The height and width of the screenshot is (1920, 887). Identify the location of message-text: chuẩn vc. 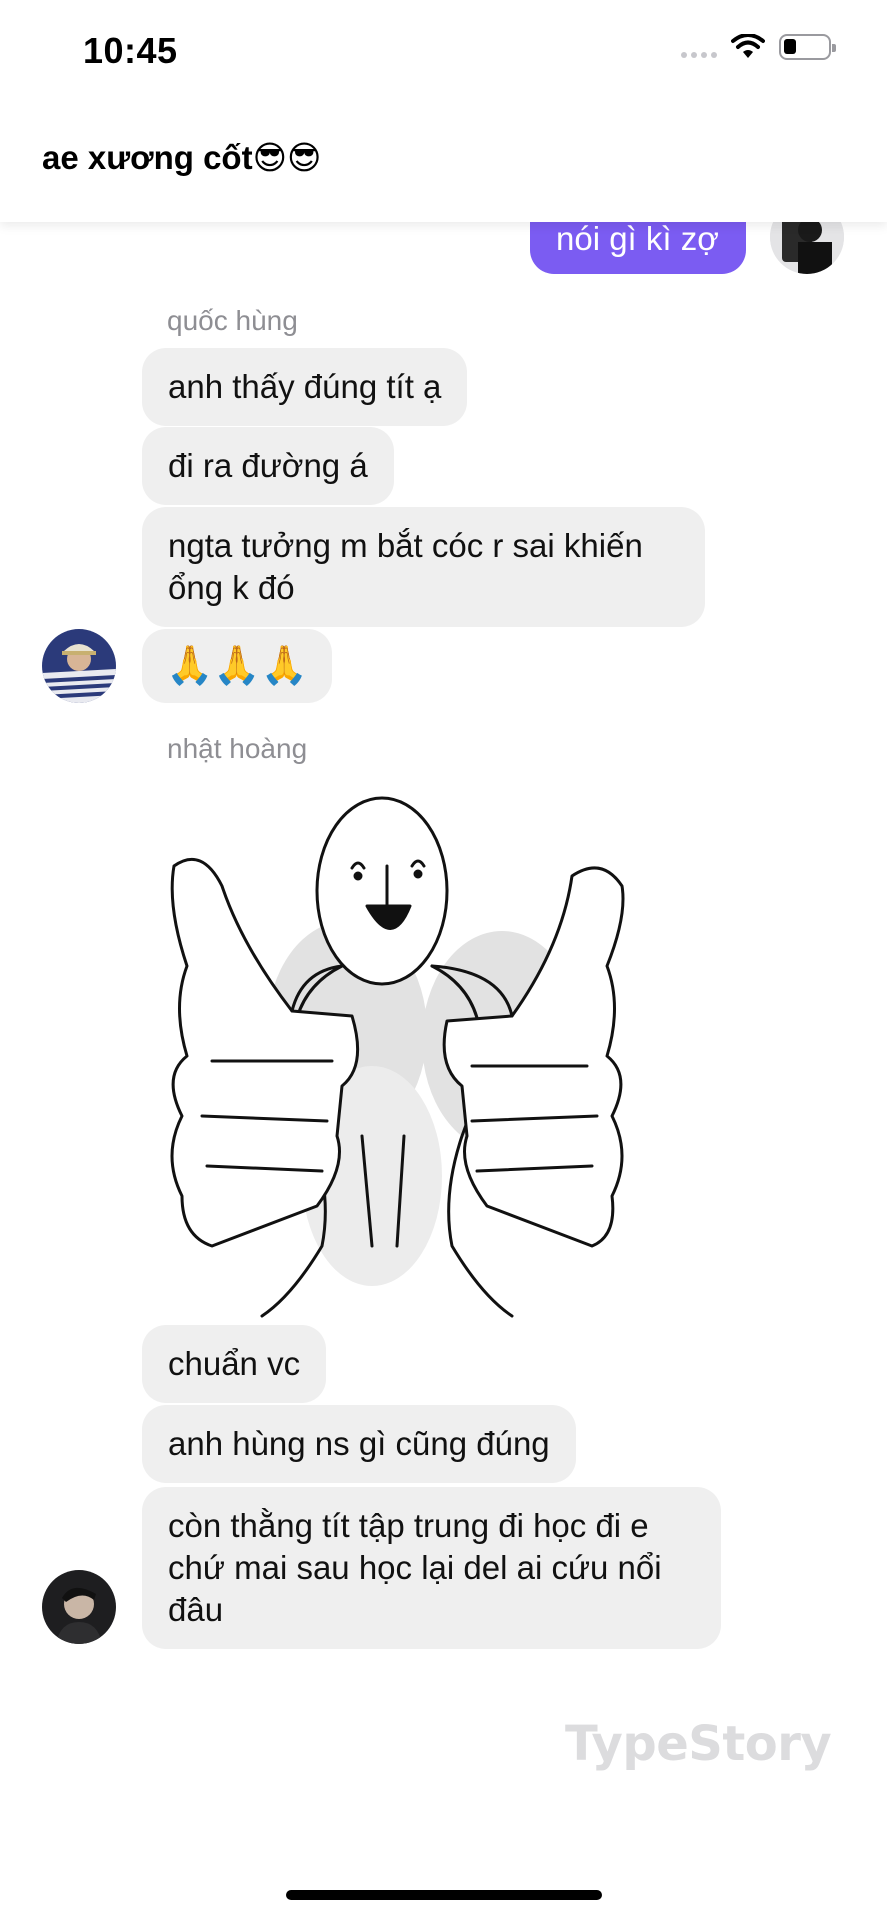
(234, 1363).